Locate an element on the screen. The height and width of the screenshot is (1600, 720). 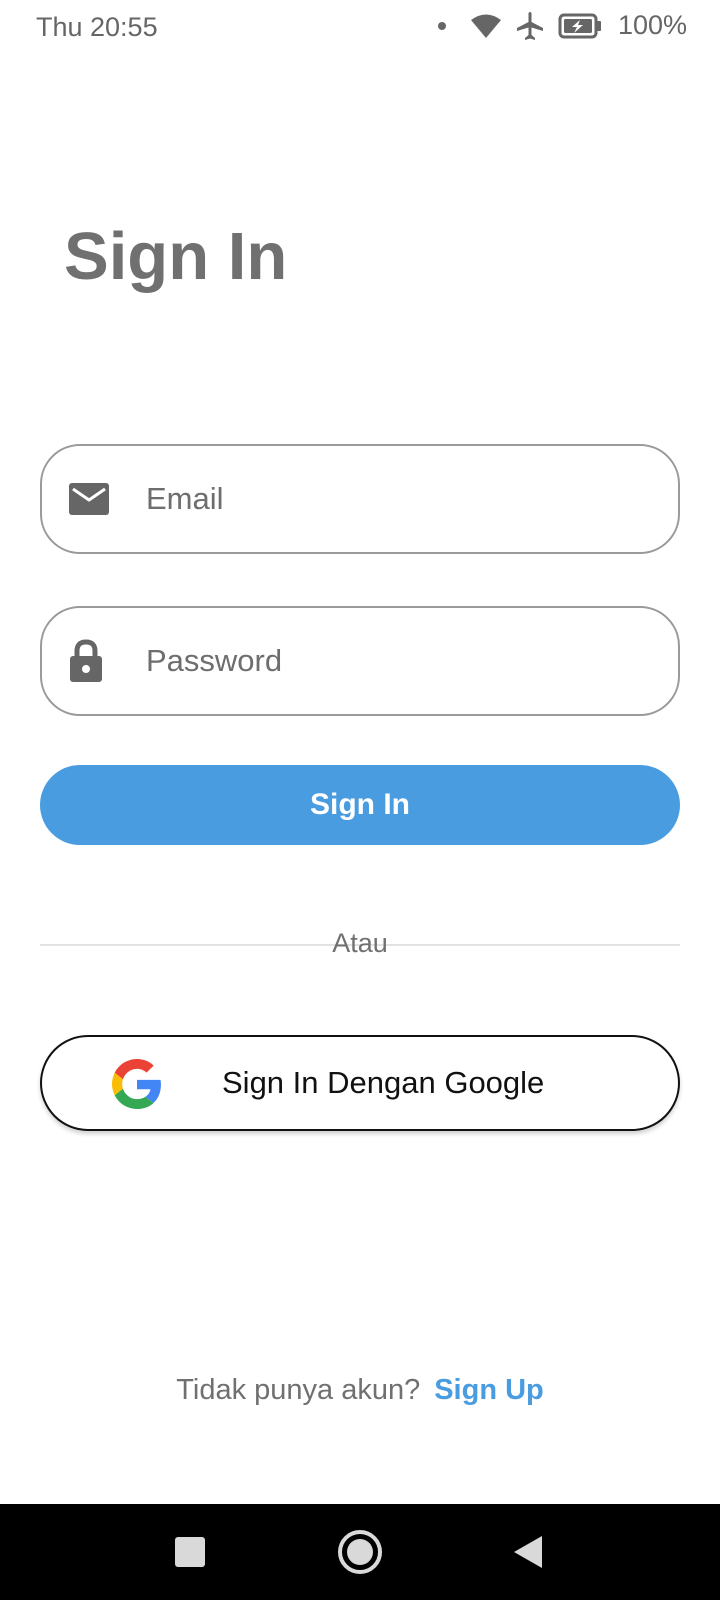
google-sign-in-button: Sign In Dengan Google is located at coordinates (360, 1083).